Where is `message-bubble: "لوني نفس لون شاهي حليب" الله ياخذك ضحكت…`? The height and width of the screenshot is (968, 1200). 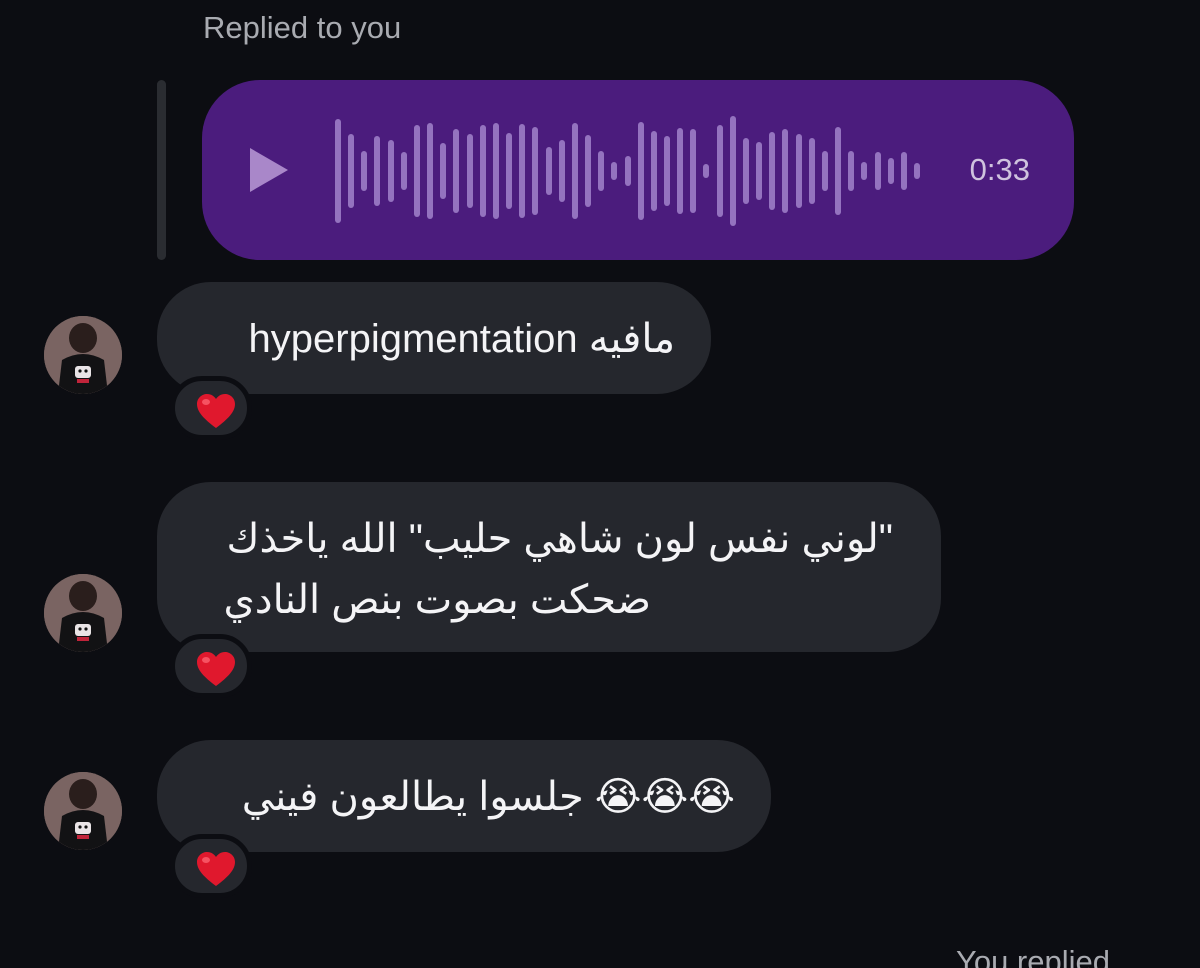
message-bubble: "لوني نفس لون شاهي حليب" الله ياخذك ضحكت… is located at coordinates (549, 567).